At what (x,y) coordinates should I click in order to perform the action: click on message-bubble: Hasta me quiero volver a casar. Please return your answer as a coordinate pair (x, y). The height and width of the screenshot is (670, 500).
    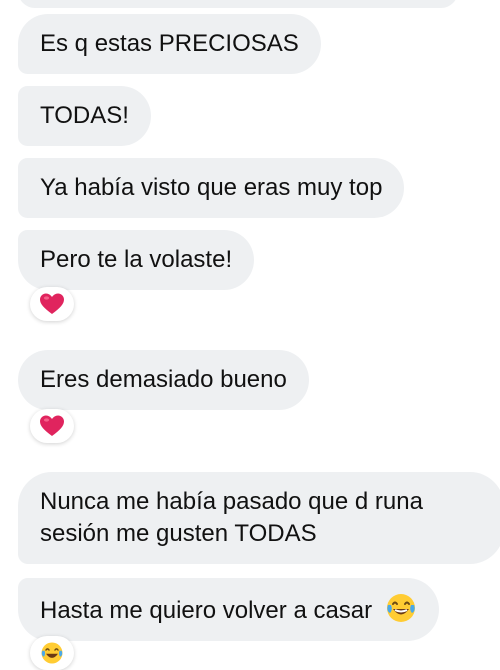
    Looking at the image, I should click on (228, 609).